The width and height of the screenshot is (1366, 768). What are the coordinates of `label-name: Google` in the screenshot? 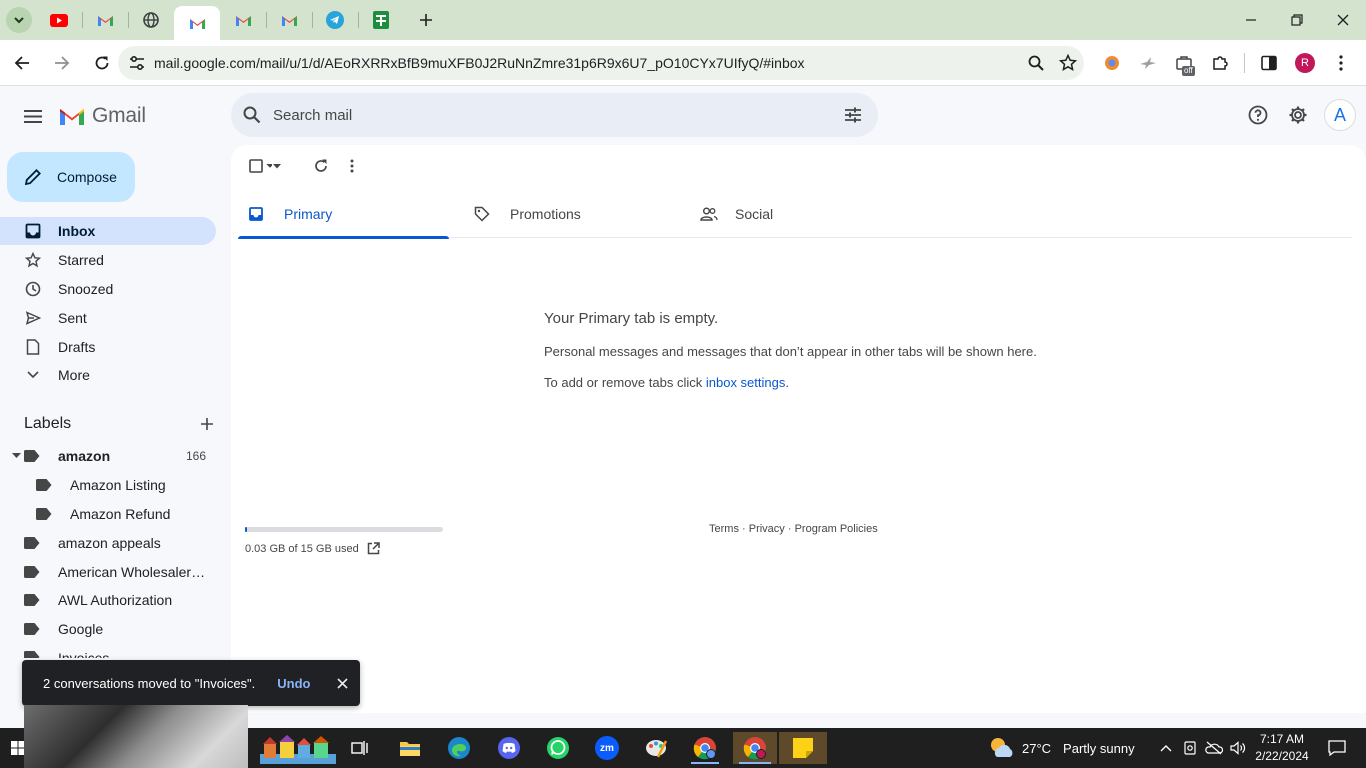 It's located at (81, 629).